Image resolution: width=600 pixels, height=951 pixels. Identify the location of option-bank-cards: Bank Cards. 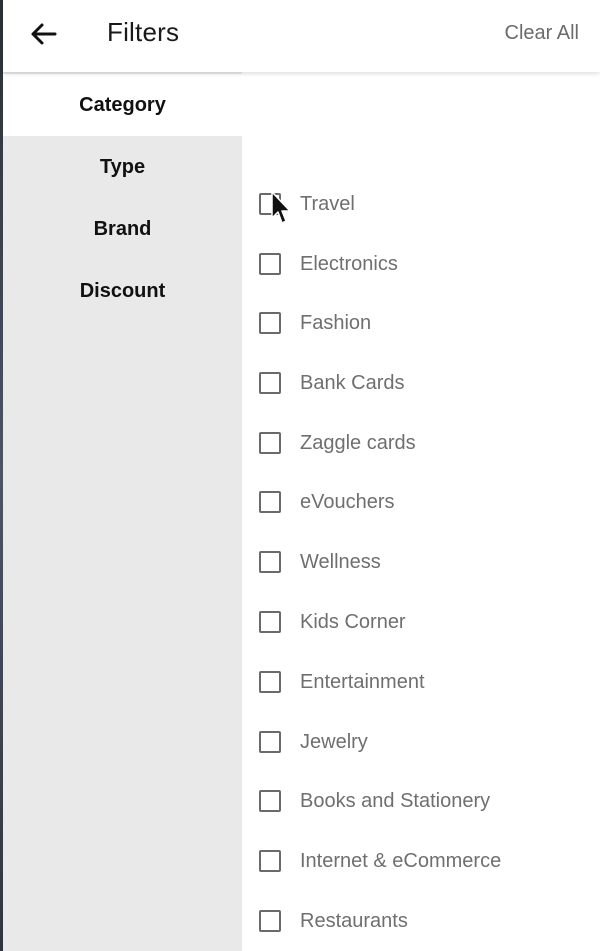
(332, 383).